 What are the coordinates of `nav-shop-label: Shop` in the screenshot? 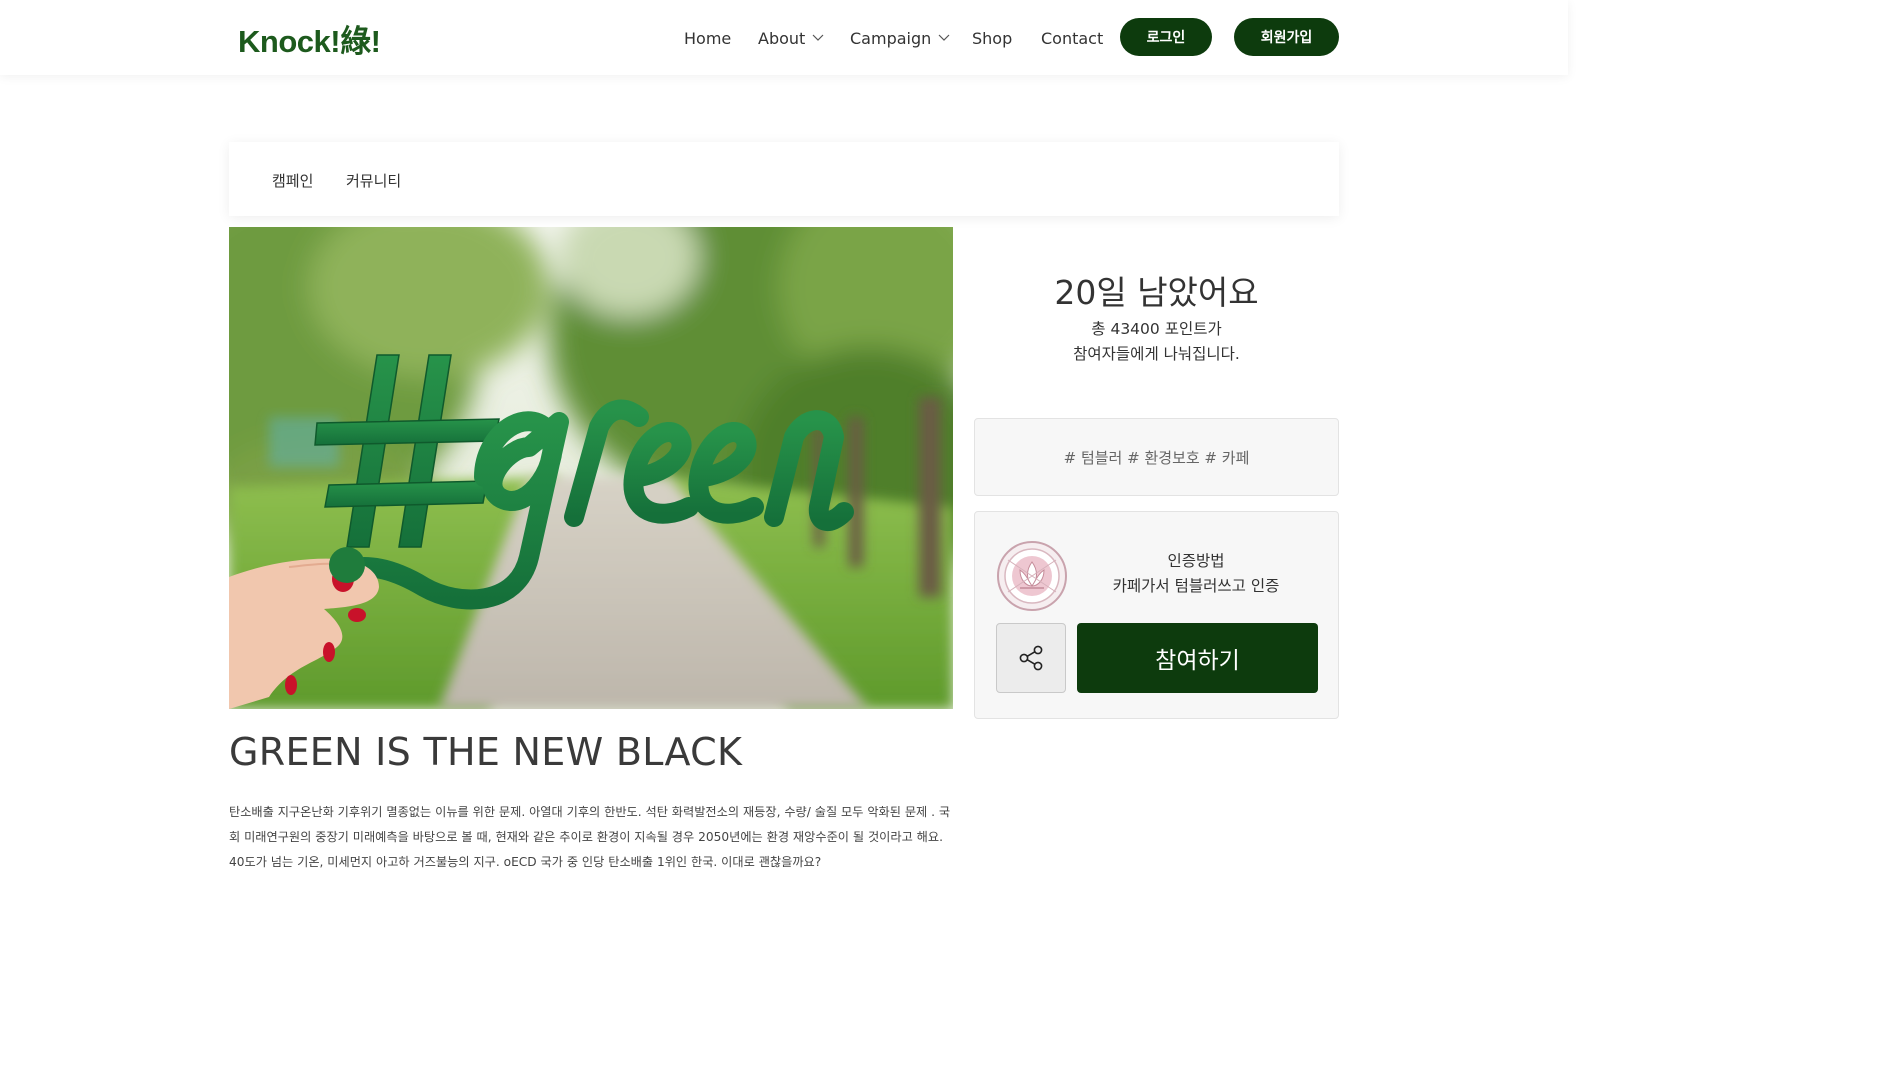 It's located at (992, 38).